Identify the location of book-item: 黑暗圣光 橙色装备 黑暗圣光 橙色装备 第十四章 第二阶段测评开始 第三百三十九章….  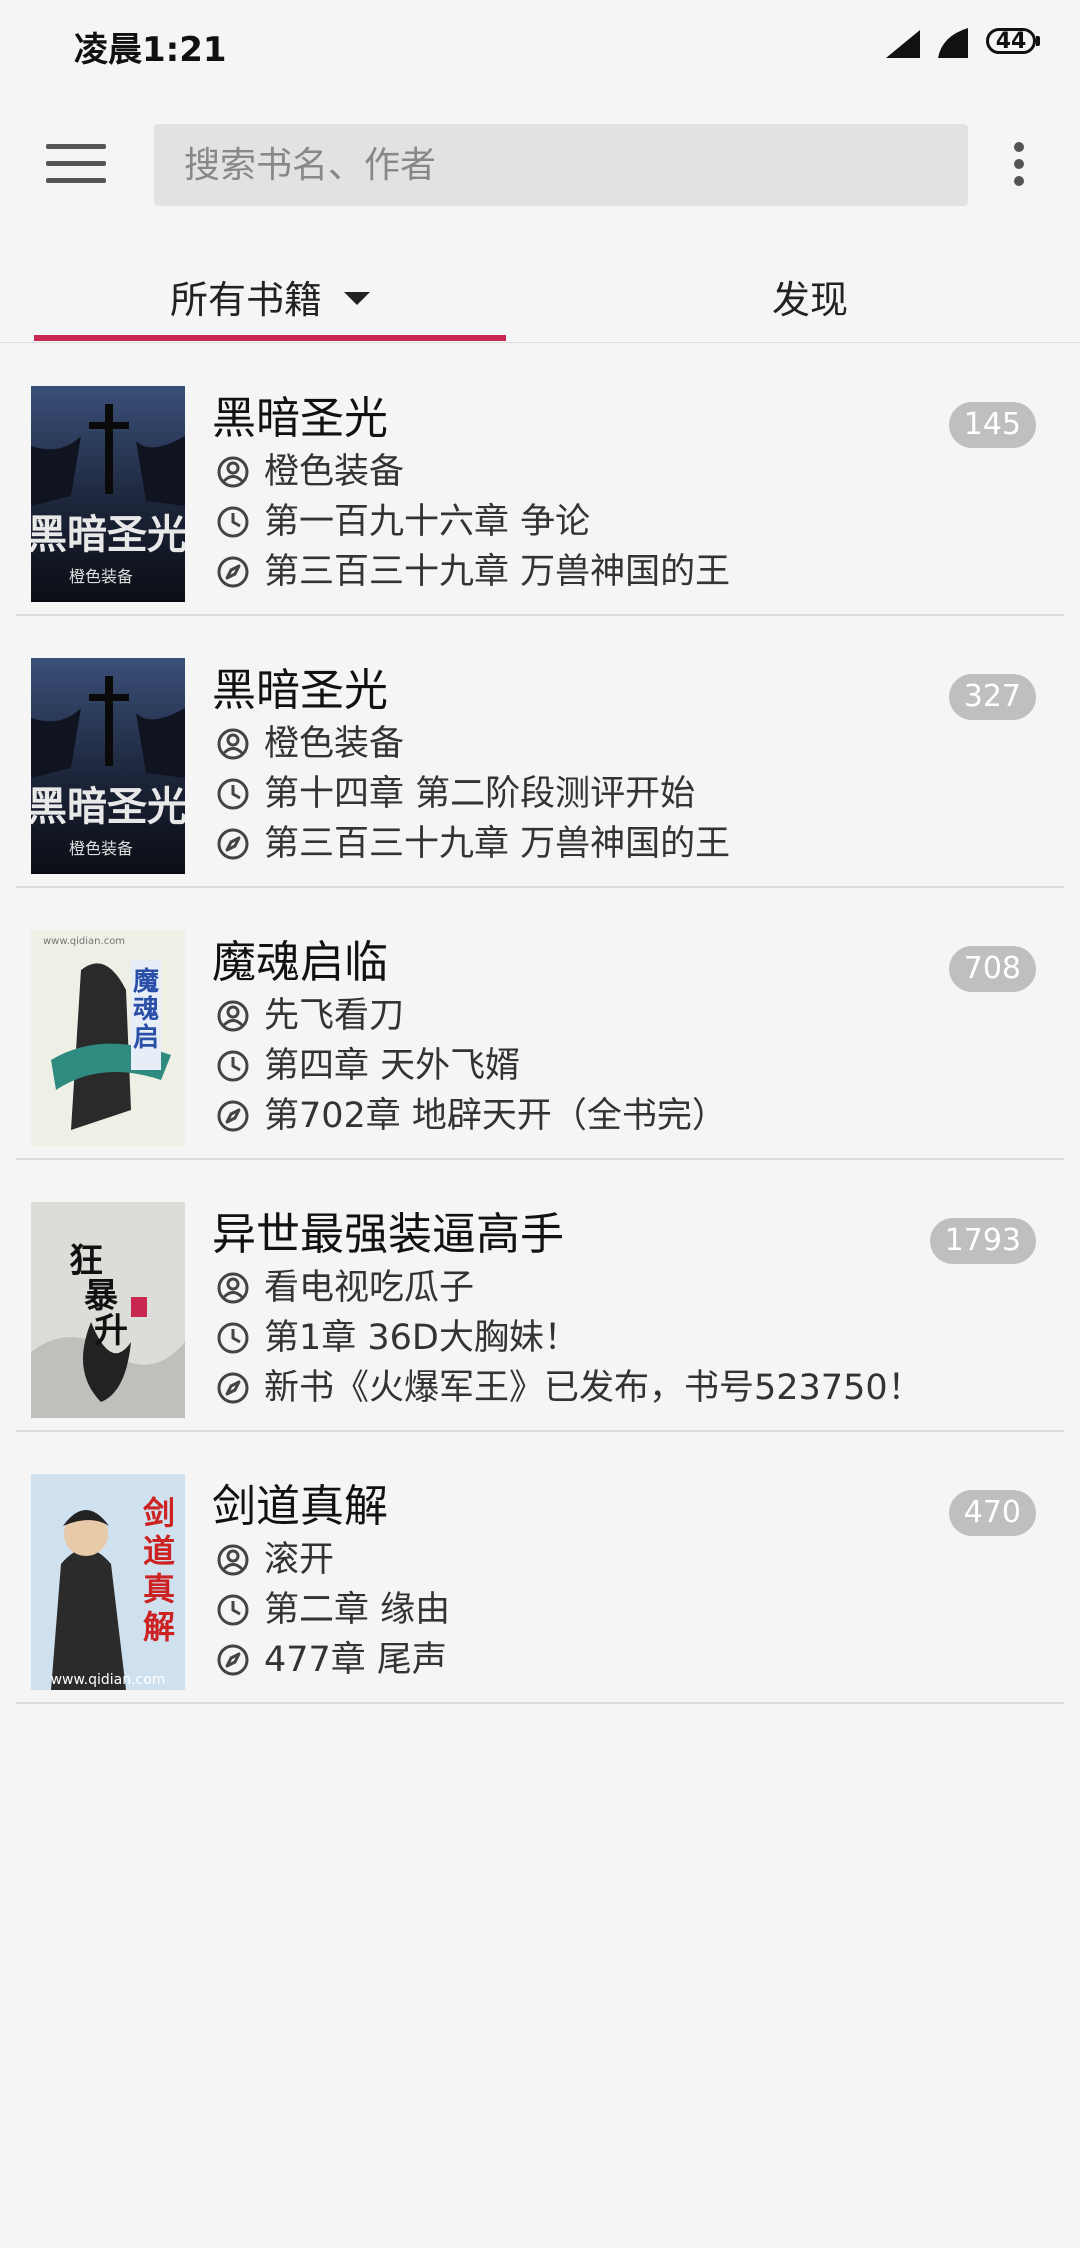
(540, 752).